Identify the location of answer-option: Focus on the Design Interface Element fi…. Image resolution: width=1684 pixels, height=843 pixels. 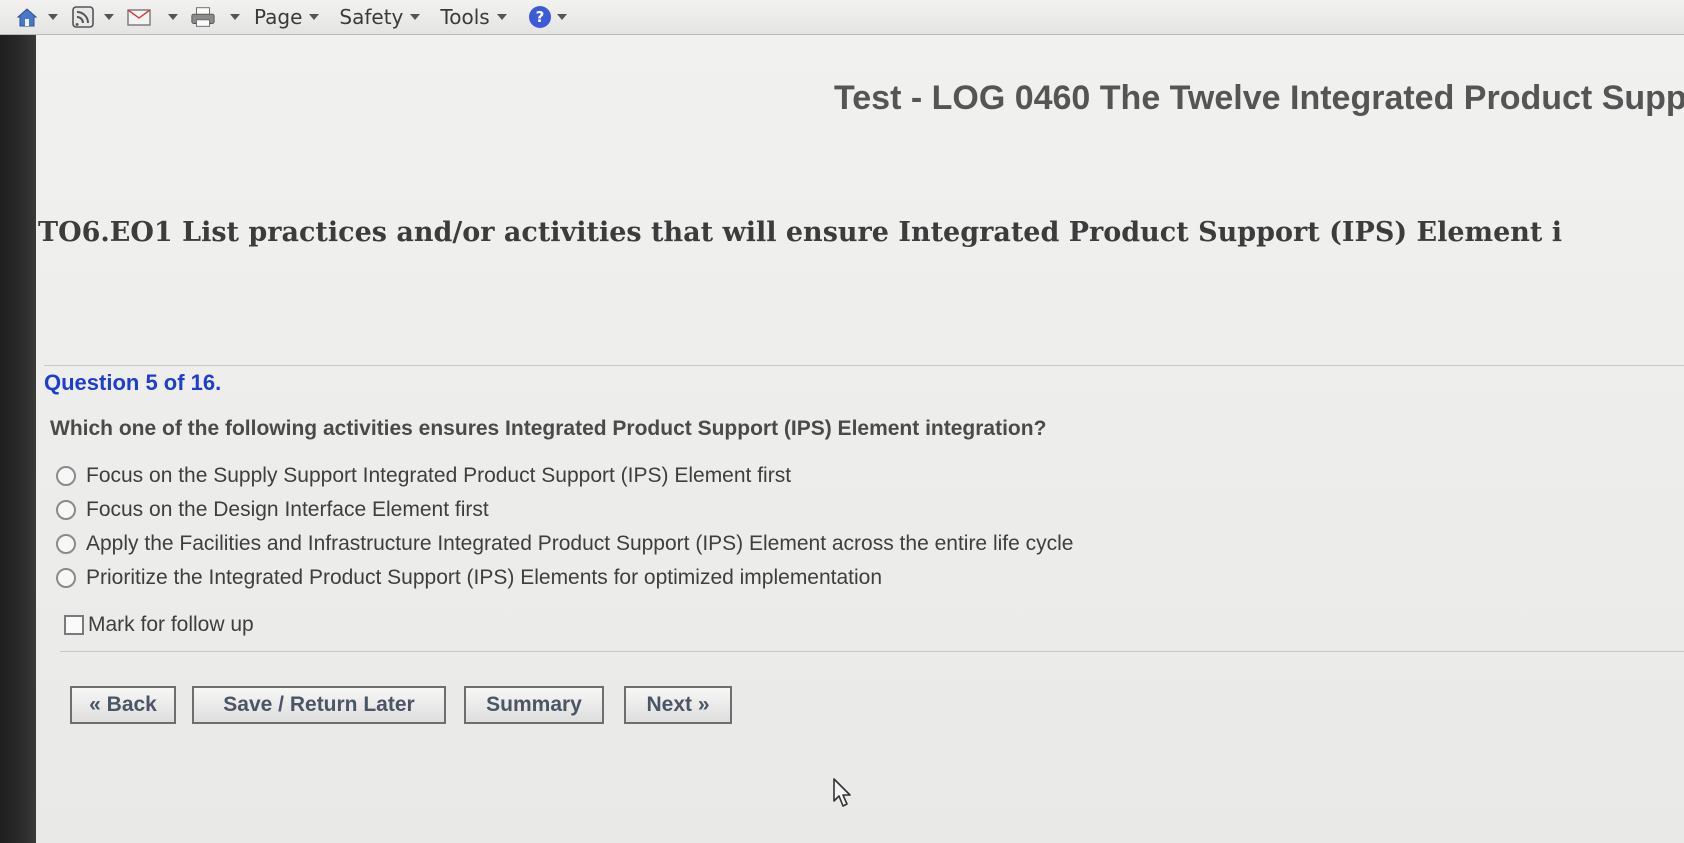
(564, 510).